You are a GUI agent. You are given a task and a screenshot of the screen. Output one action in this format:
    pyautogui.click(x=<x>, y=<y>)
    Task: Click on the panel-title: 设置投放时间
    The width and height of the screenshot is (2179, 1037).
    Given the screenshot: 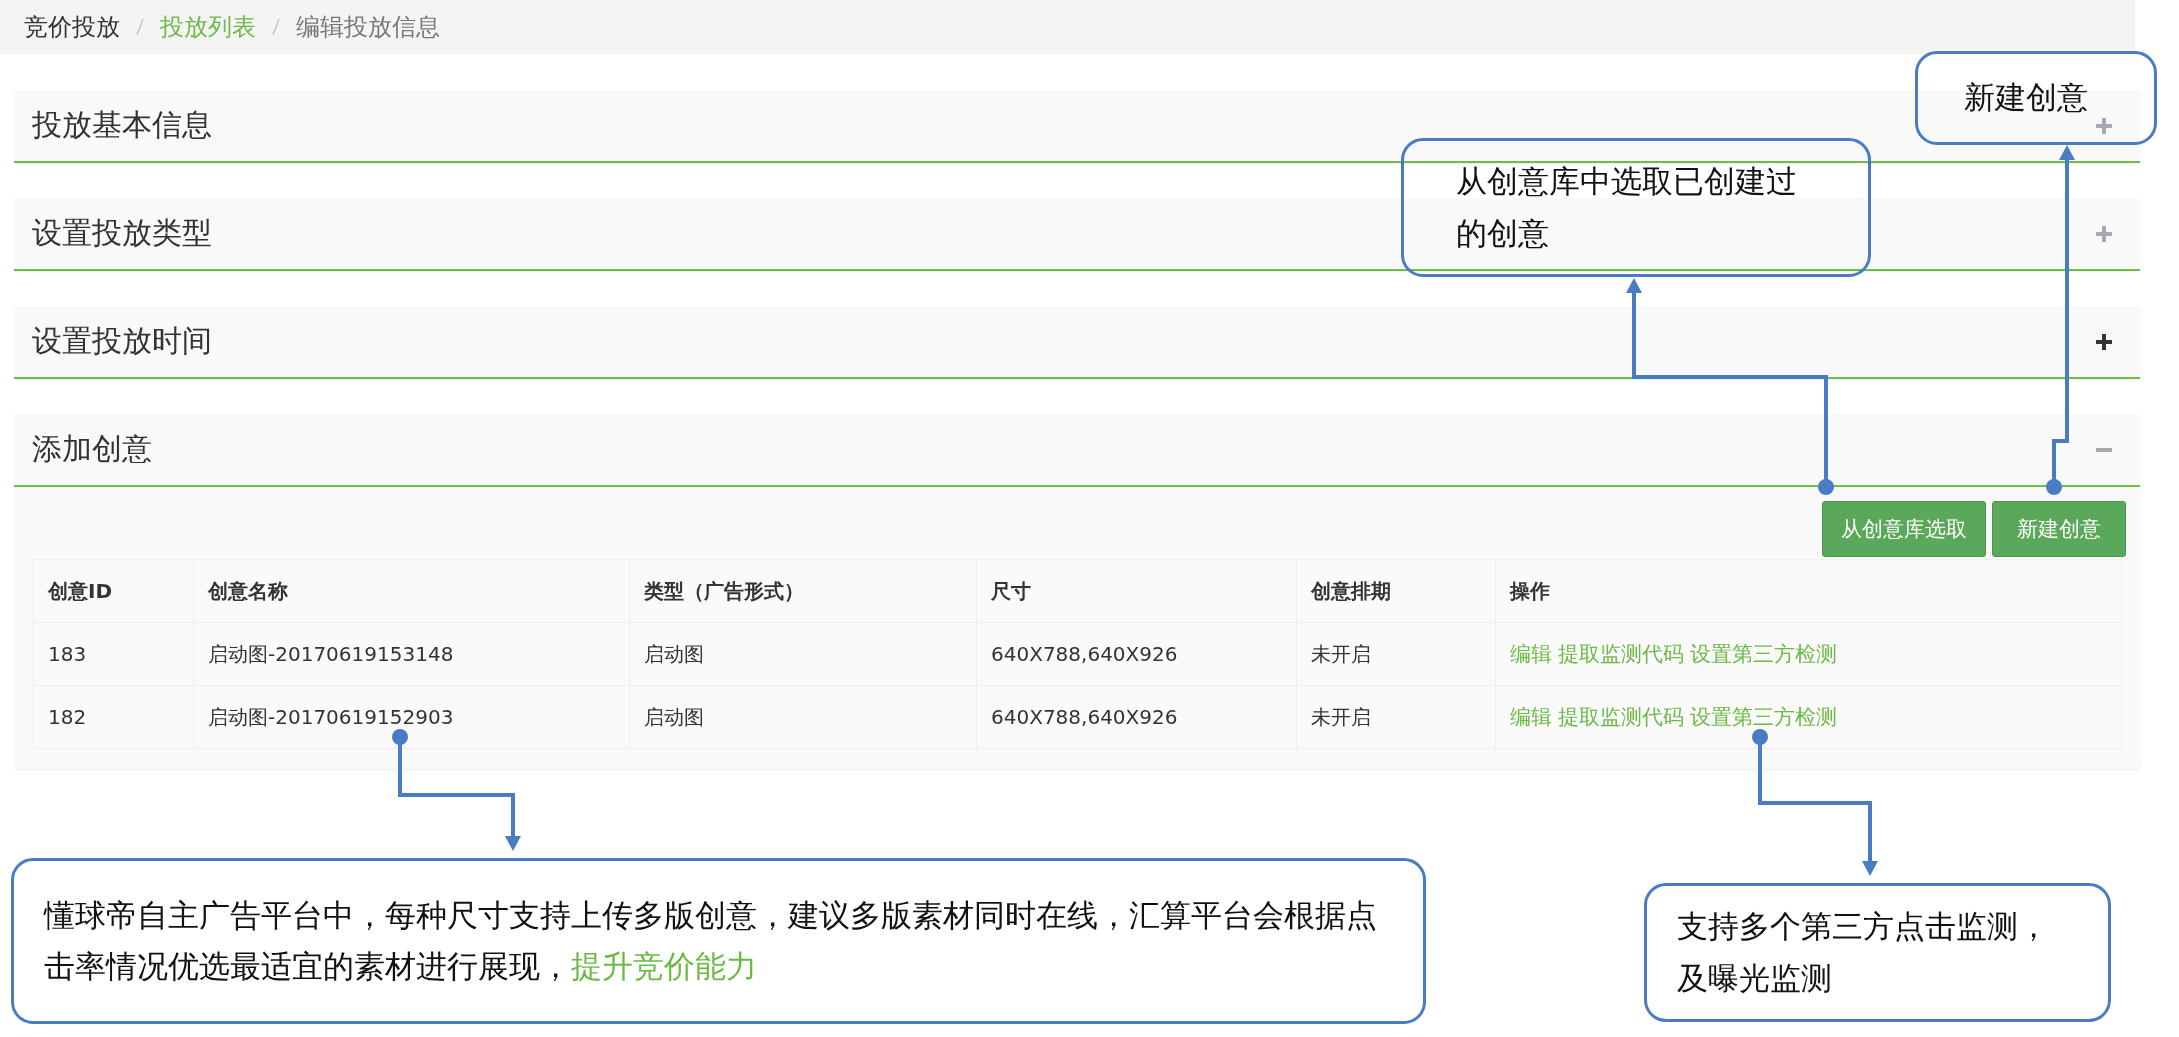 What is the action you would take?
    pyautogui.click(x=122, y=341)
    